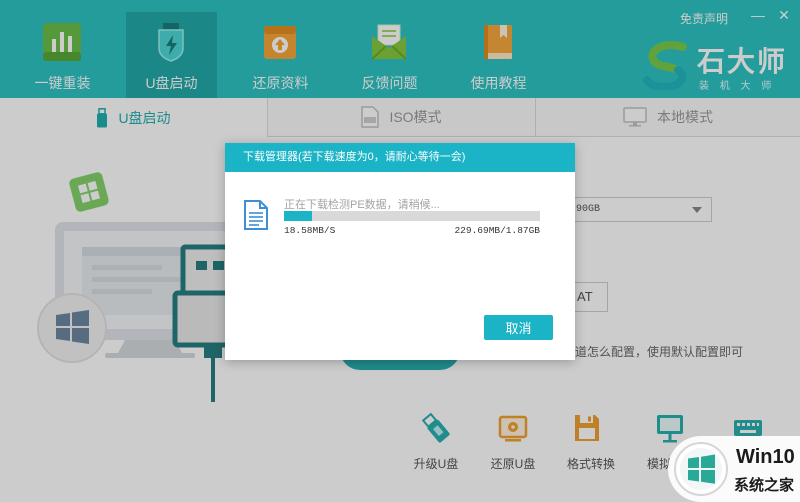  I want to click on win10-logo-icon, so click(701, 469).